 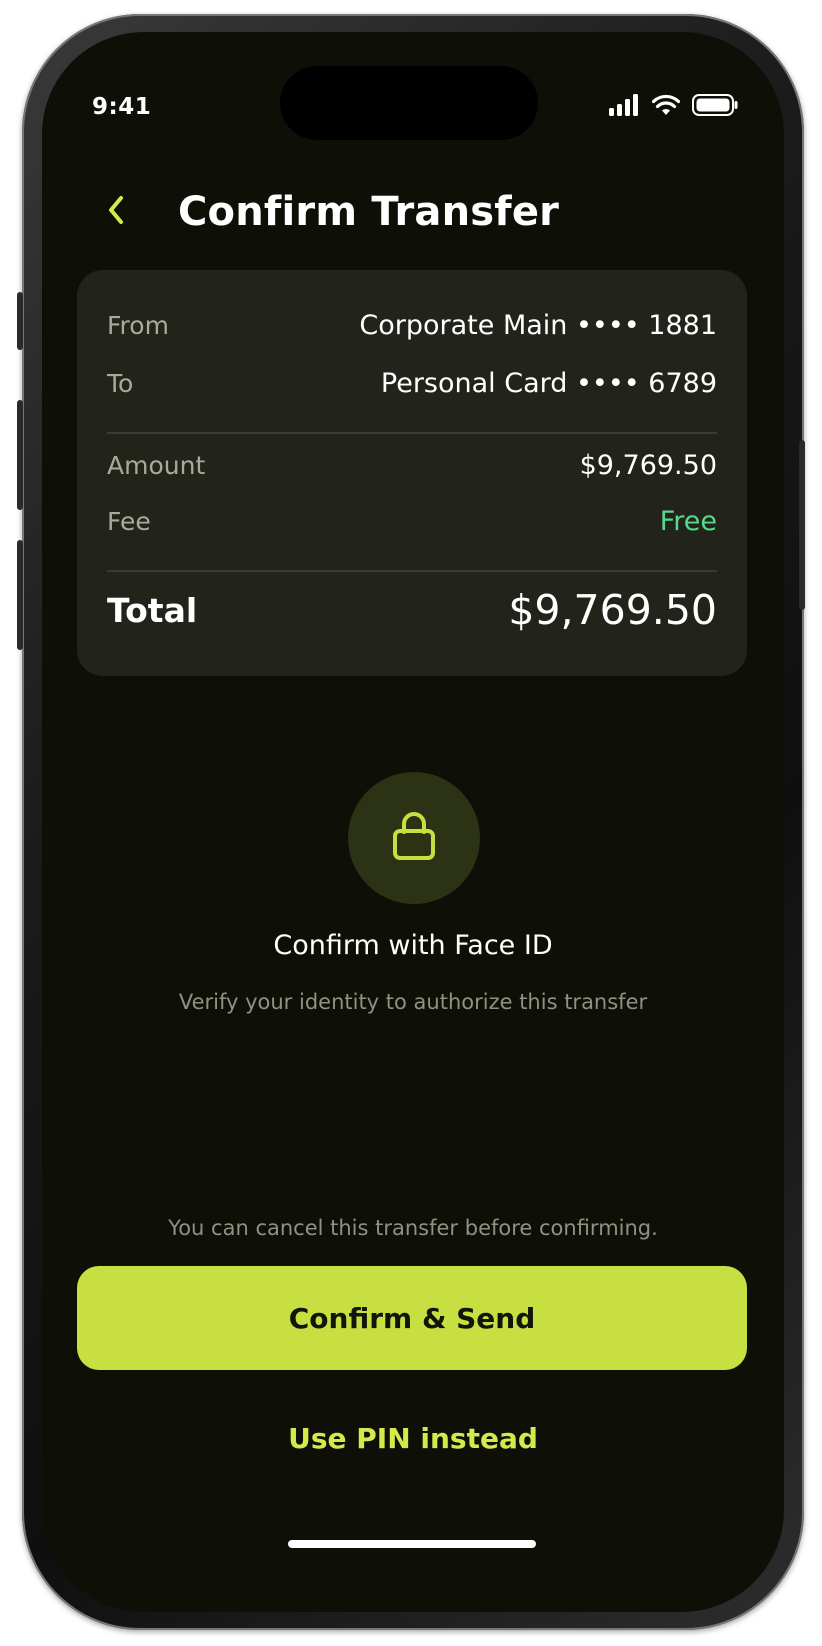 I want to click on total-value: $9,769.50, so click(x=612, y=610).